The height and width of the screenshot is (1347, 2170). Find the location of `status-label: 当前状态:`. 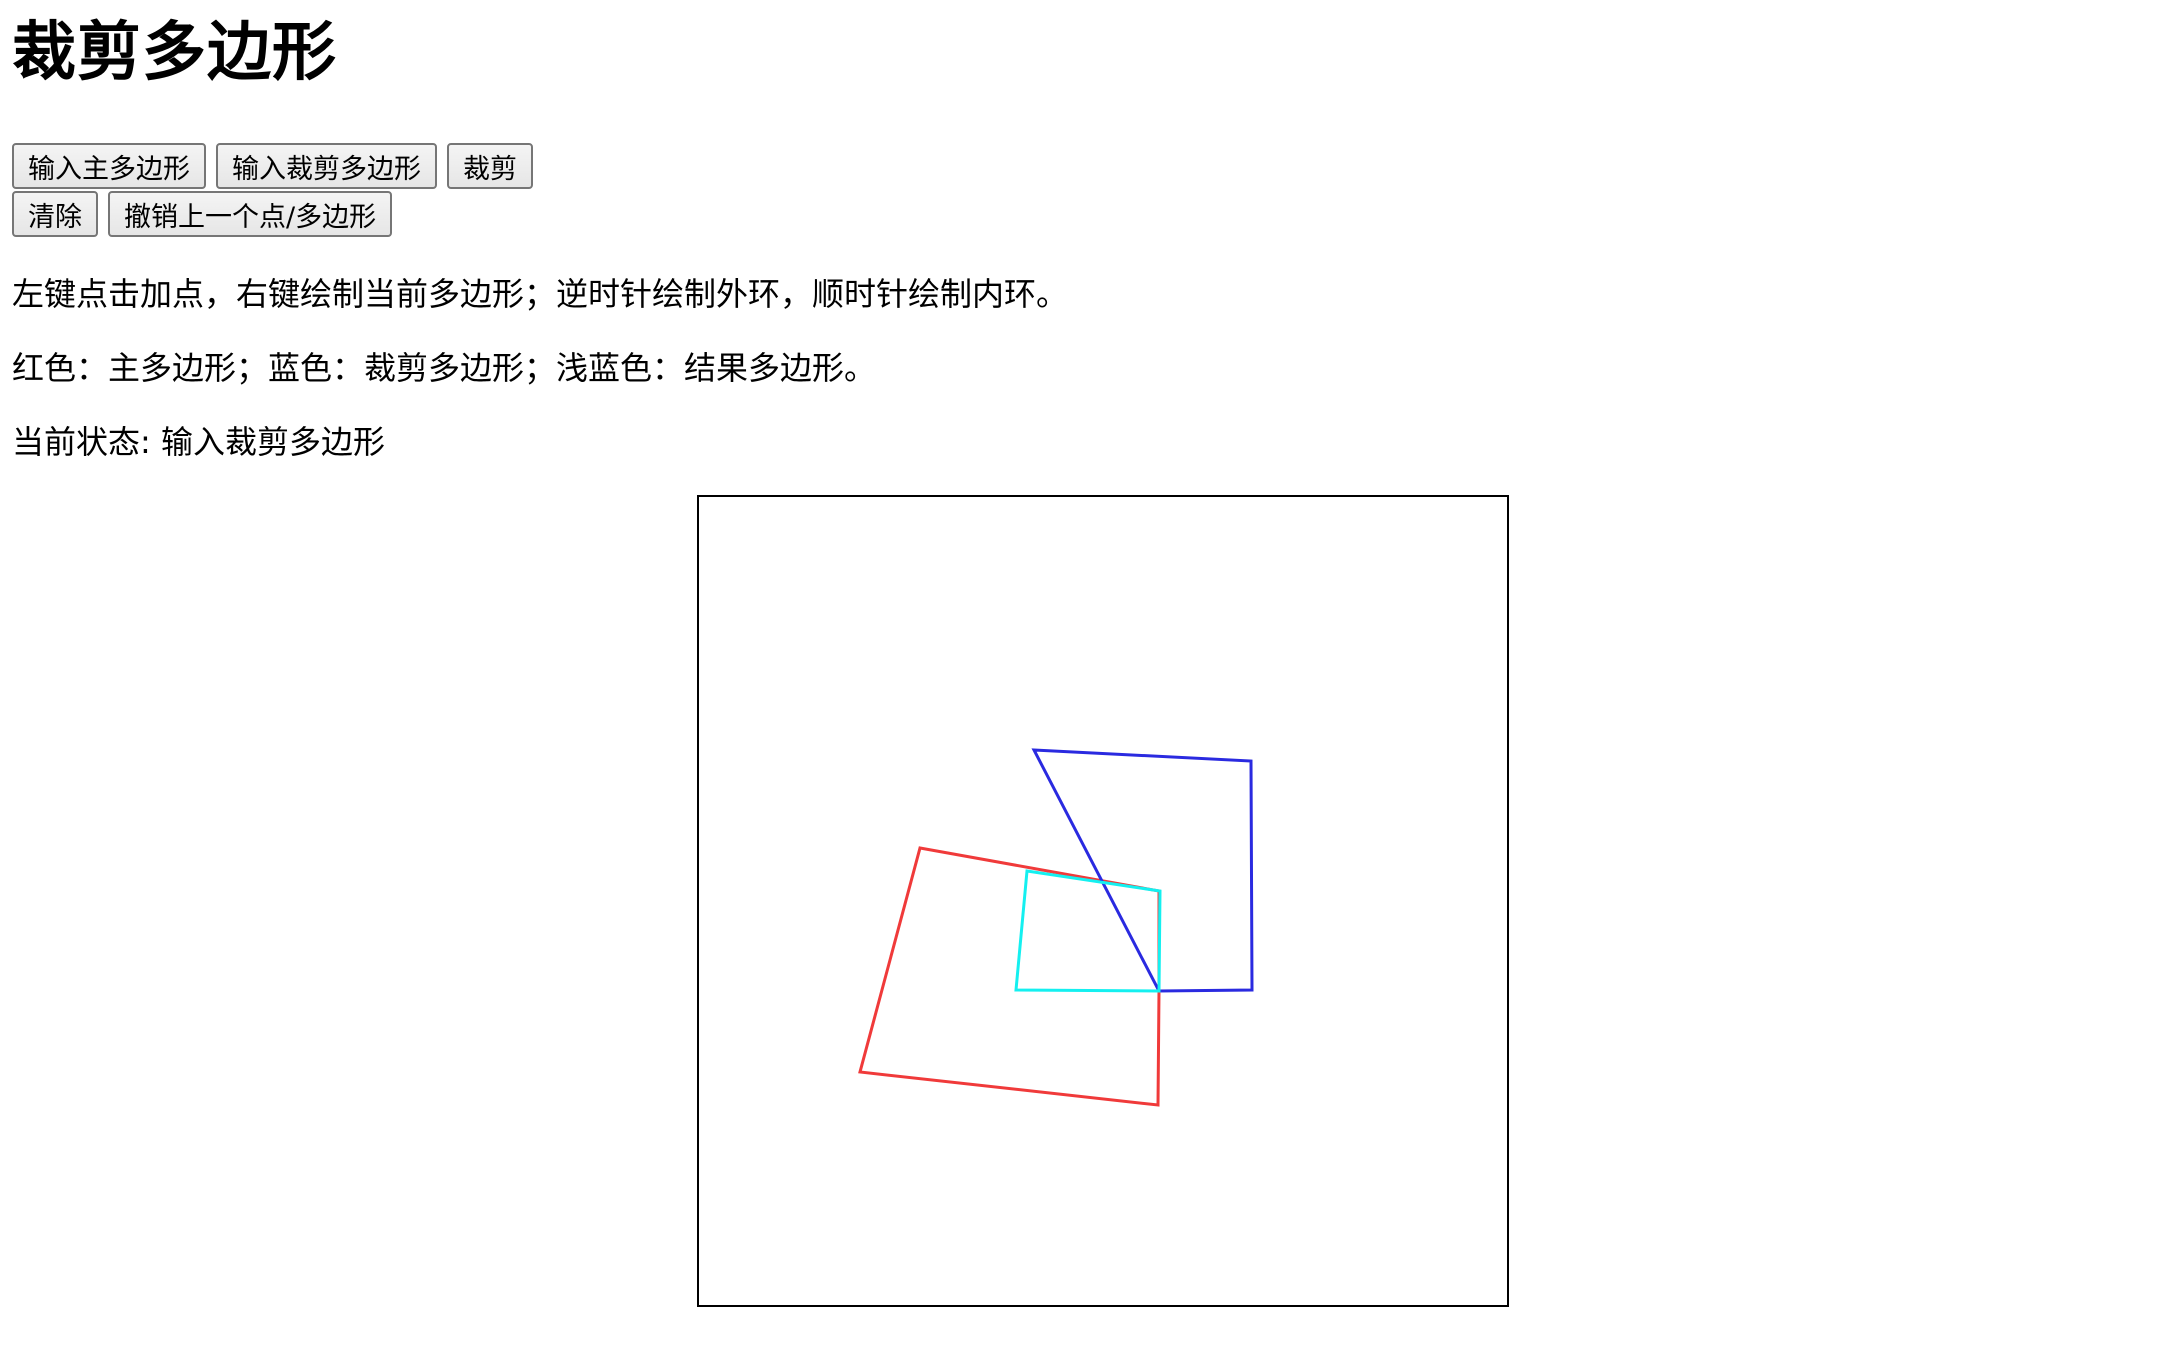

status-label: 当前状态: is located at coordinates (86, 442).